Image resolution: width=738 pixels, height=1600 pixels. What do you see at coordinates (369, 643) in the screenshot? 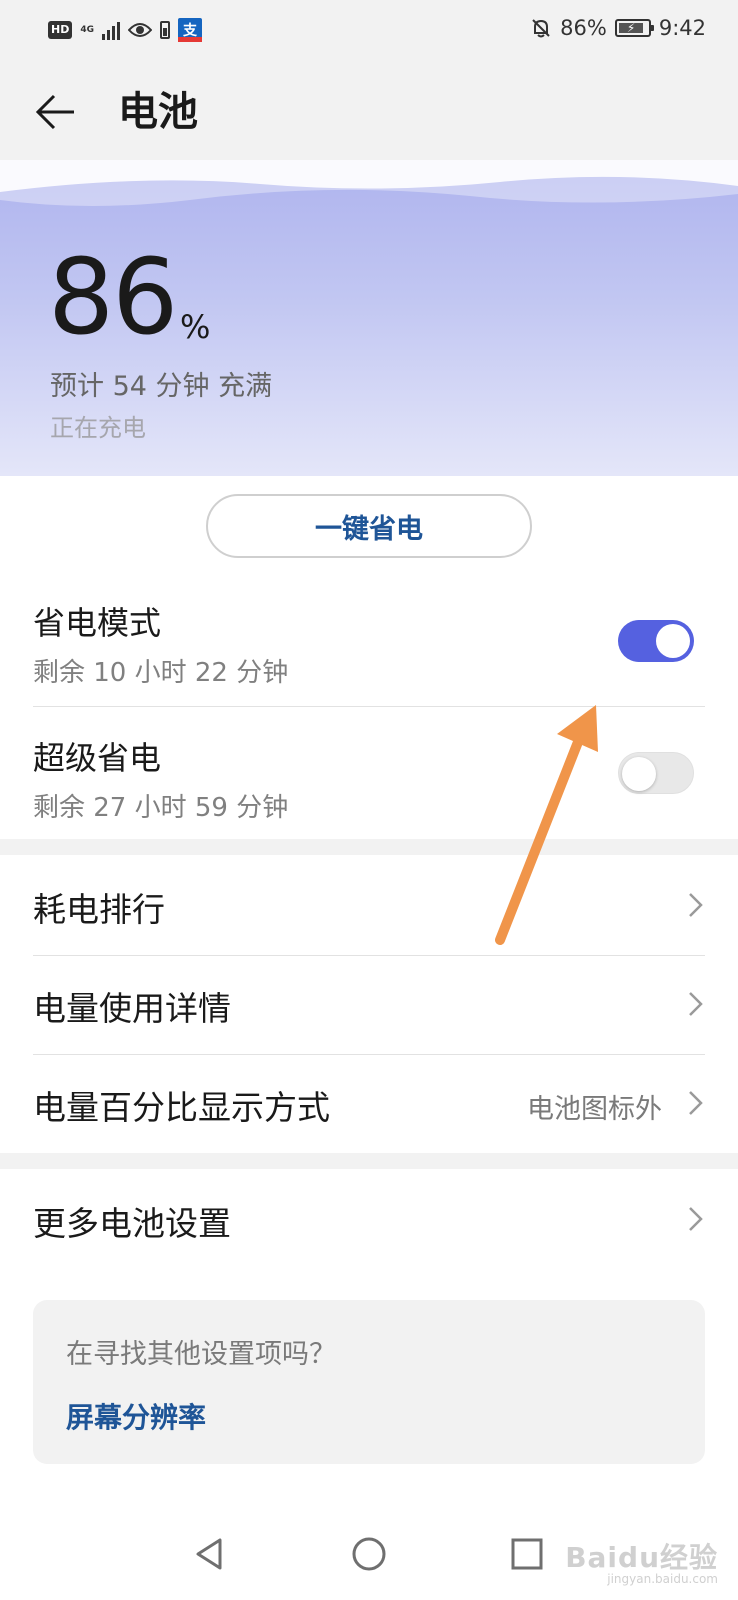
I see `power-saving-mode-row: 省电模式 剩余 10 小时 22 分钟` at bounding box center [369, 643].